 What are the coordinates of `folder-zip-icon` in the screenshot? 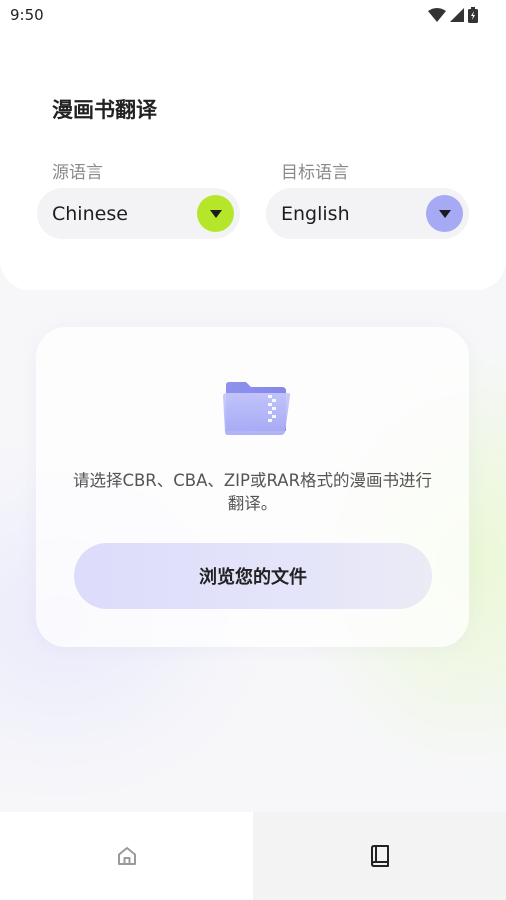 It's located at (257, 408).